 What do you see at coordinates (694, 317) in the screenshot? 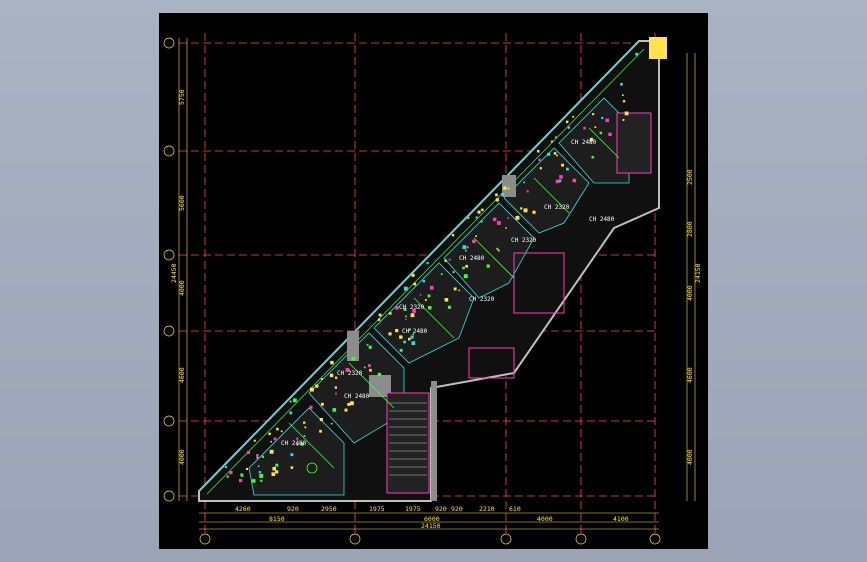
I see `right-dimensions: 2500 2800 4000 4600 4000 24150` at bounding box center [694, 317].